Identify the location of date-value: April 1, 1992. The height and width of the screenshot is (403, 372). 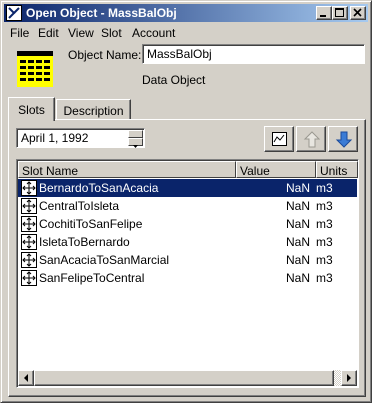
(55, 138).